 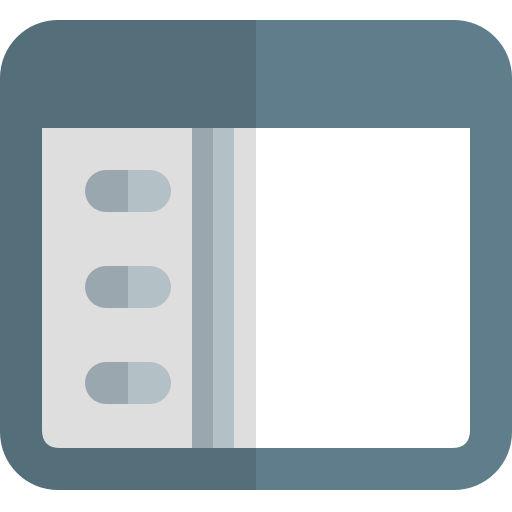 I want to click on sidebar-items, so click(x=128, y=287).